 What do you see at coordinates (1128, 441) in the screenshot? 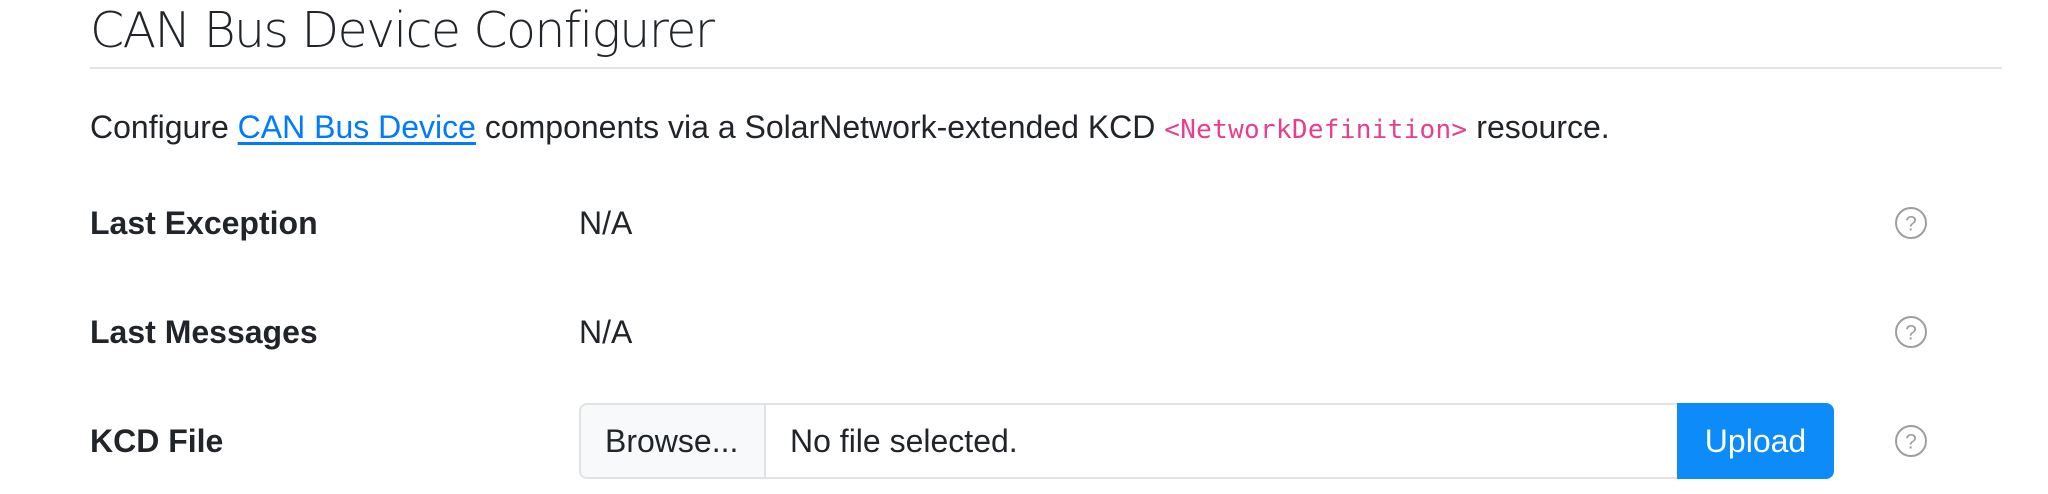
I see `kcd-file-input: Browse... No file selected.` at bounding box center [1128, 441].